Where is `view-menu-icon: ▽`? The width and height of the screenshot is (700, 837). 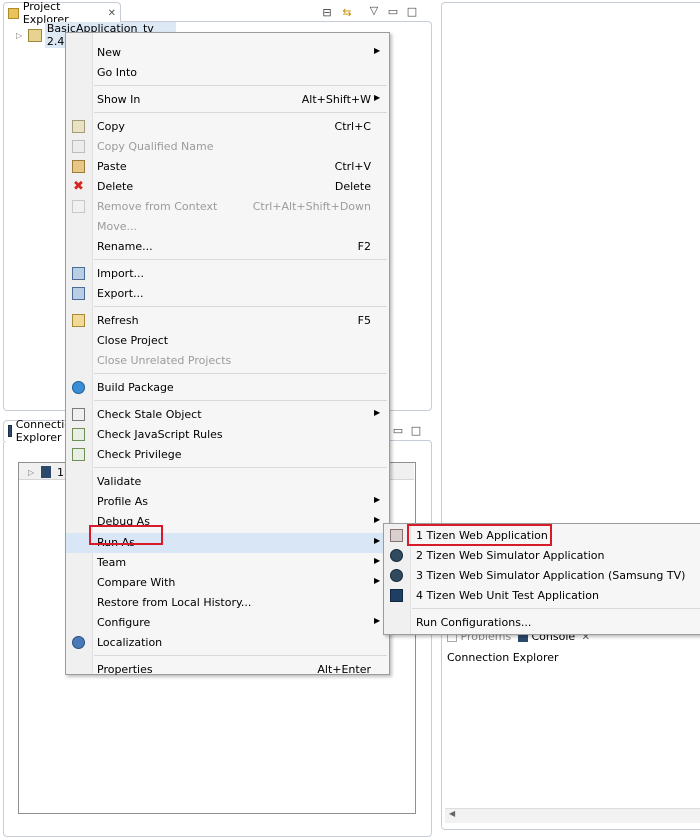
view-menu-icon: ▽ is located at coordinates (374, 11).